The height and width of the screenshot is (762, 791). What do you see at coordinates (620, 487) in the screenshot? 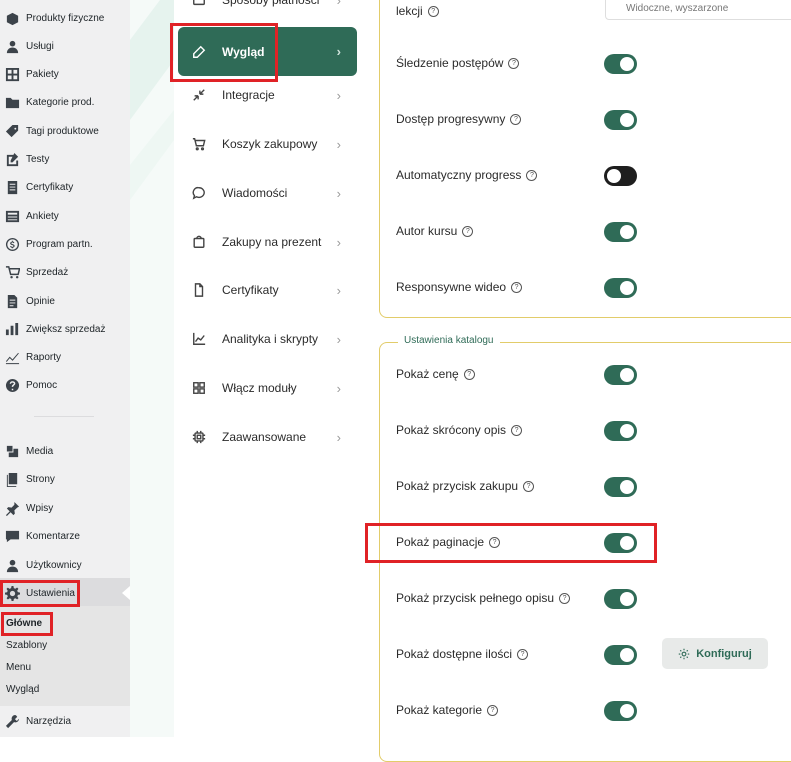
I see `toggle-pokaz-przycisk-zakupu` at bounding box center [620, 487].